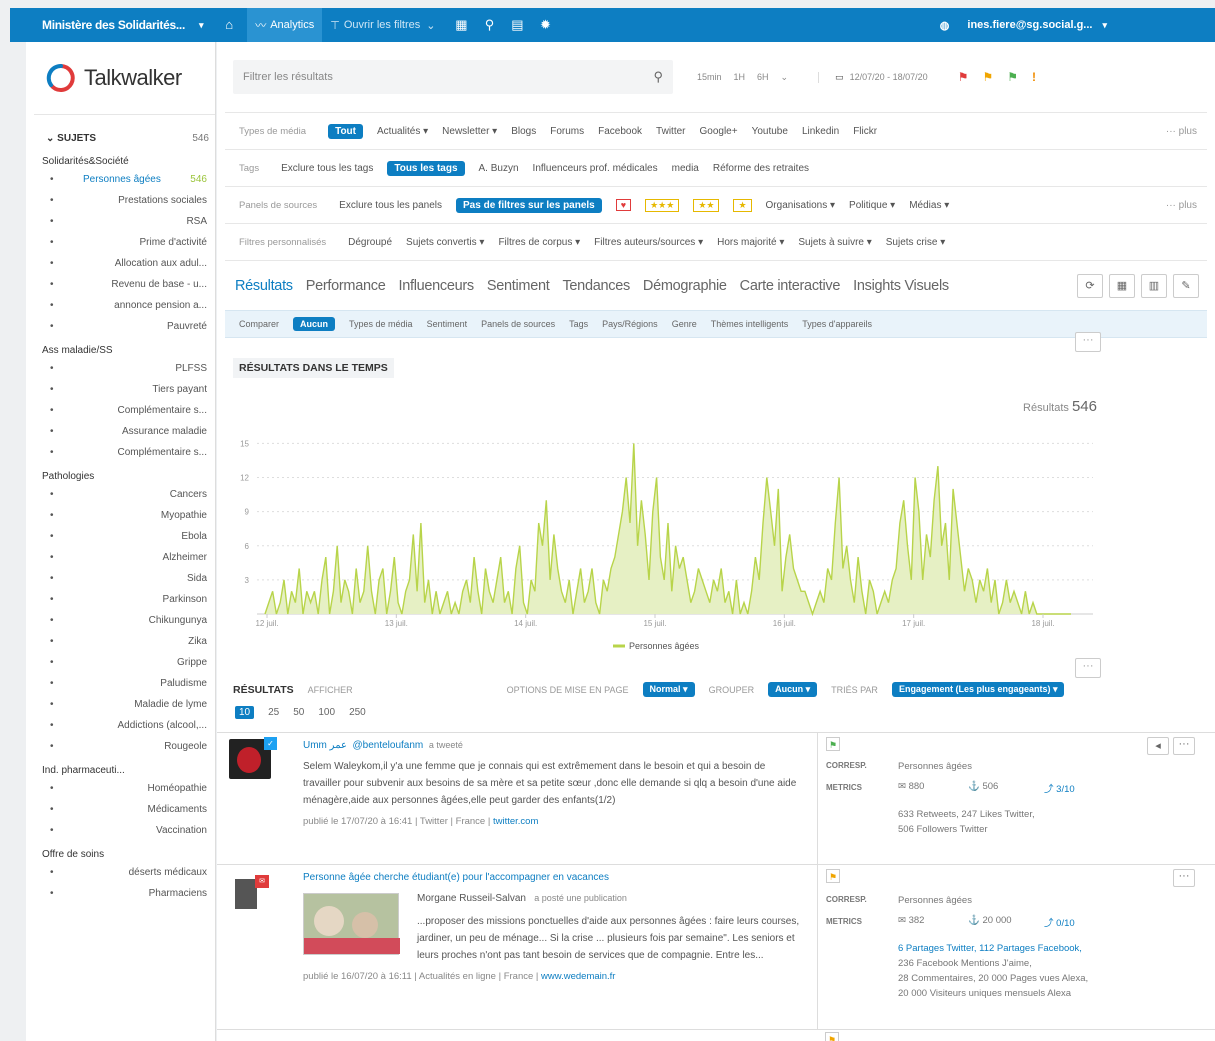 The height and width of the screenshot is (1041, 1215). I want to click on topic-item: • Zika, so click(120, 641).